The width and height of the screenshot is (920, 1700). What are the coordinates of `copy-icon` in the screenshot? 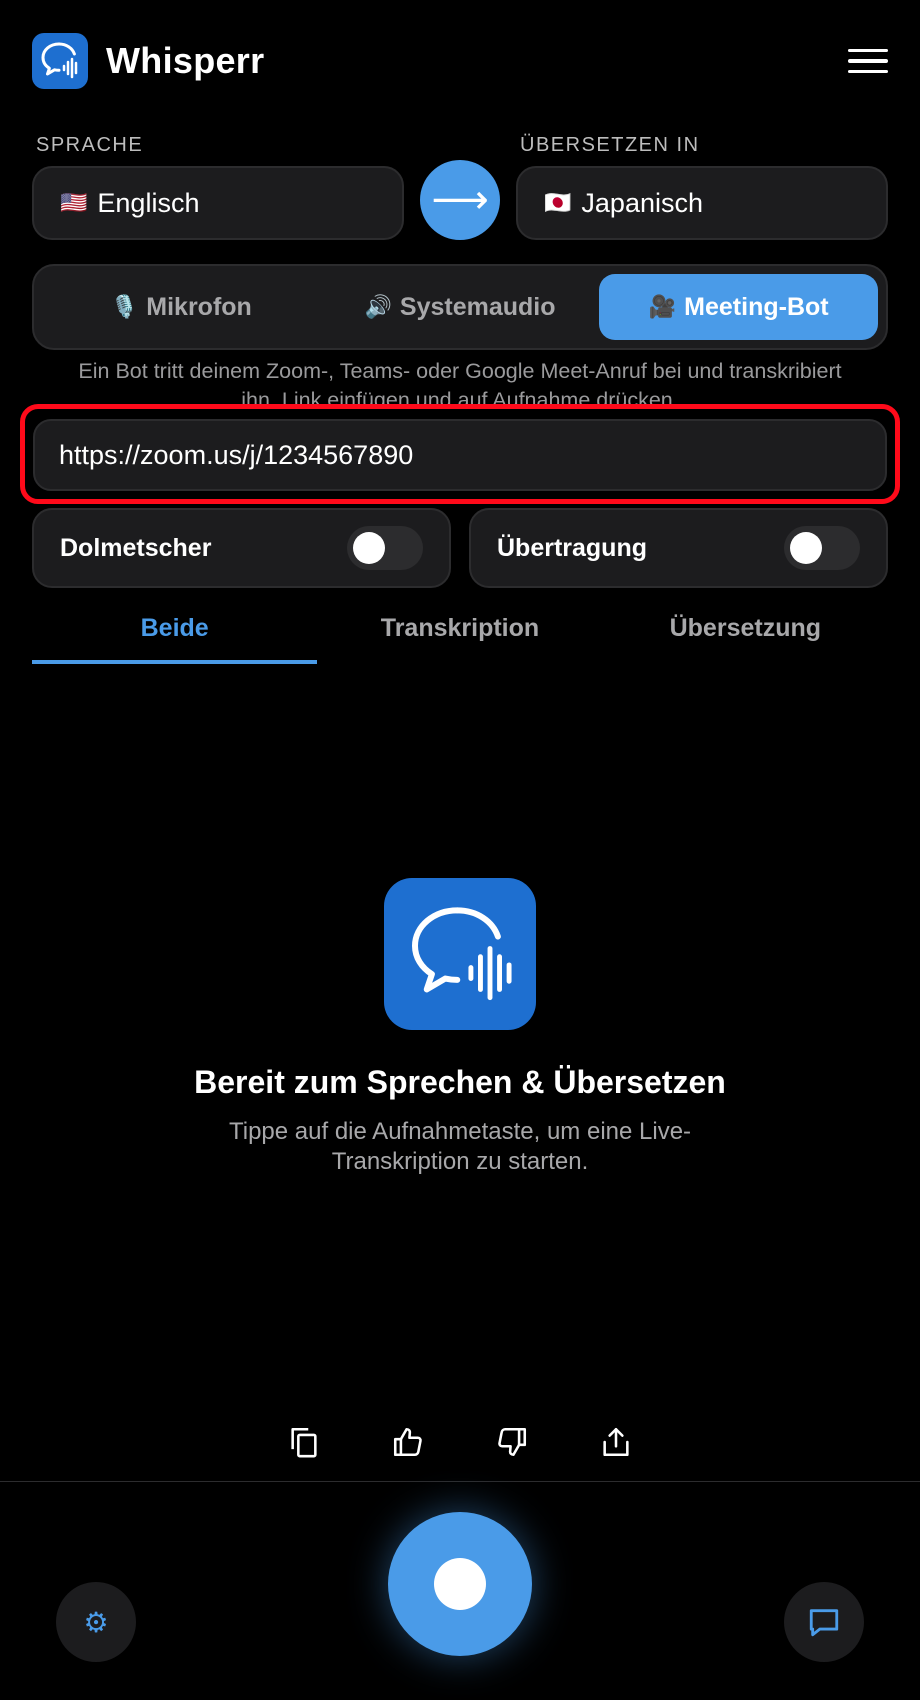 It's located at (304, 1442).